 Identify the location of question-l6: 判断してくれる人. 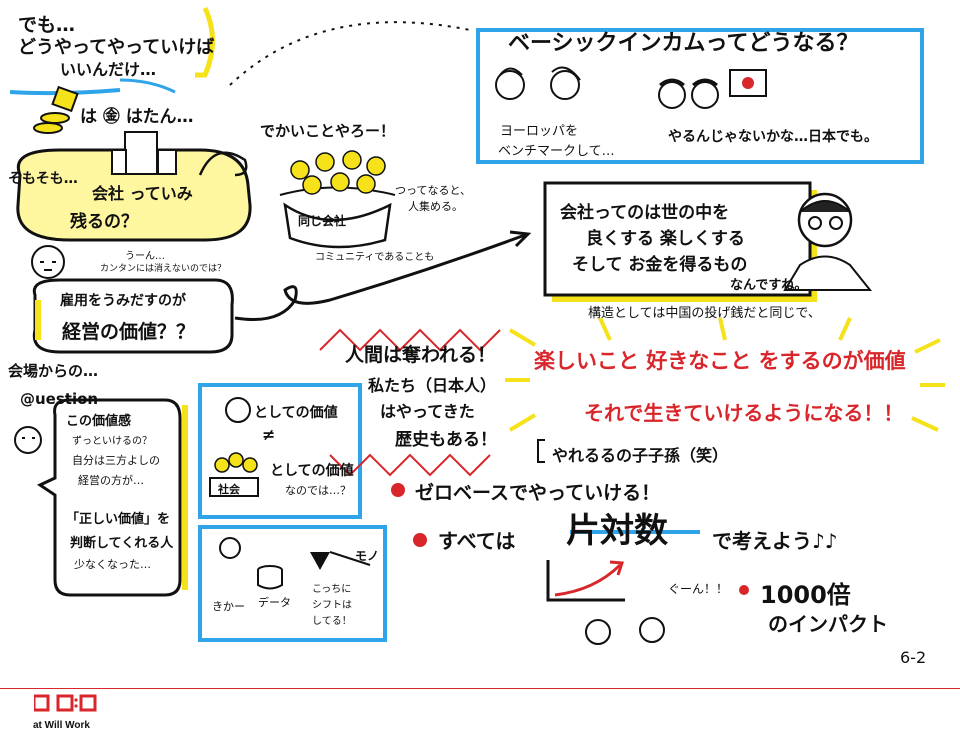
(122, 543).